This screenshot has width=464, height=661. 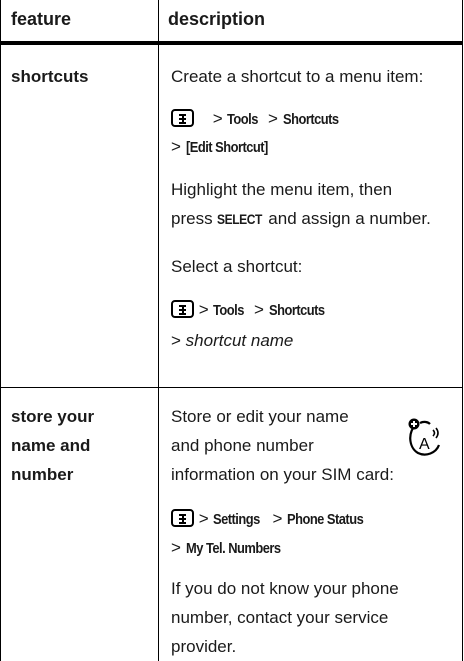 I want to click on help-text-line2: number, contact your service, so click(x=280, y=617).